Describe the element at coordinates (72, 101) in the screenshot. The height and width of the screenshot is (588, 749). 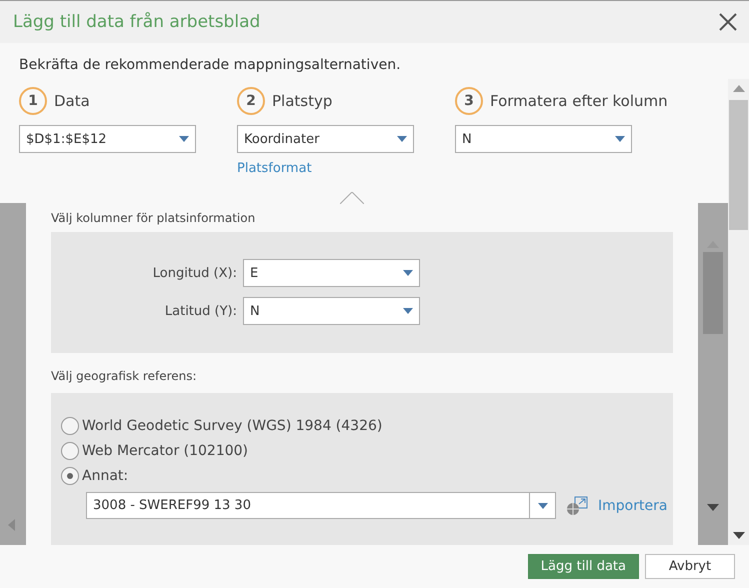
I see `step-label: Data` at that location.